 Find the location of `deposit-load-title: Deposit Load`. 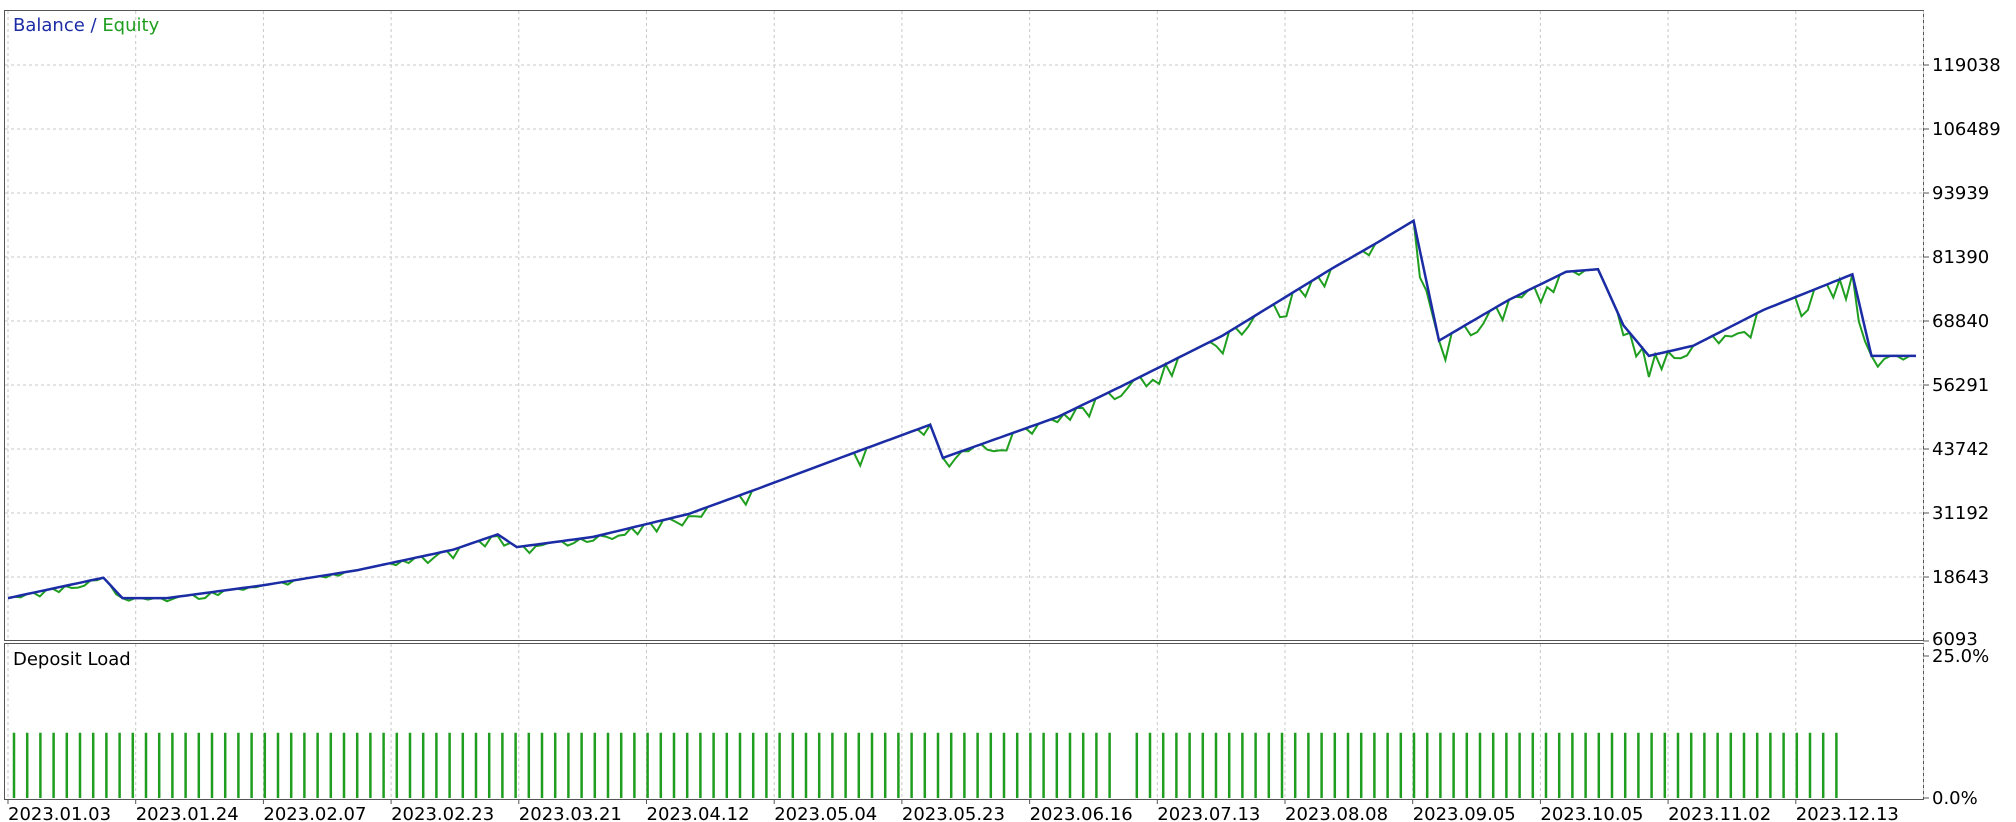

deposit-load-title: Deposit Load is located at coordinates (72, 659).